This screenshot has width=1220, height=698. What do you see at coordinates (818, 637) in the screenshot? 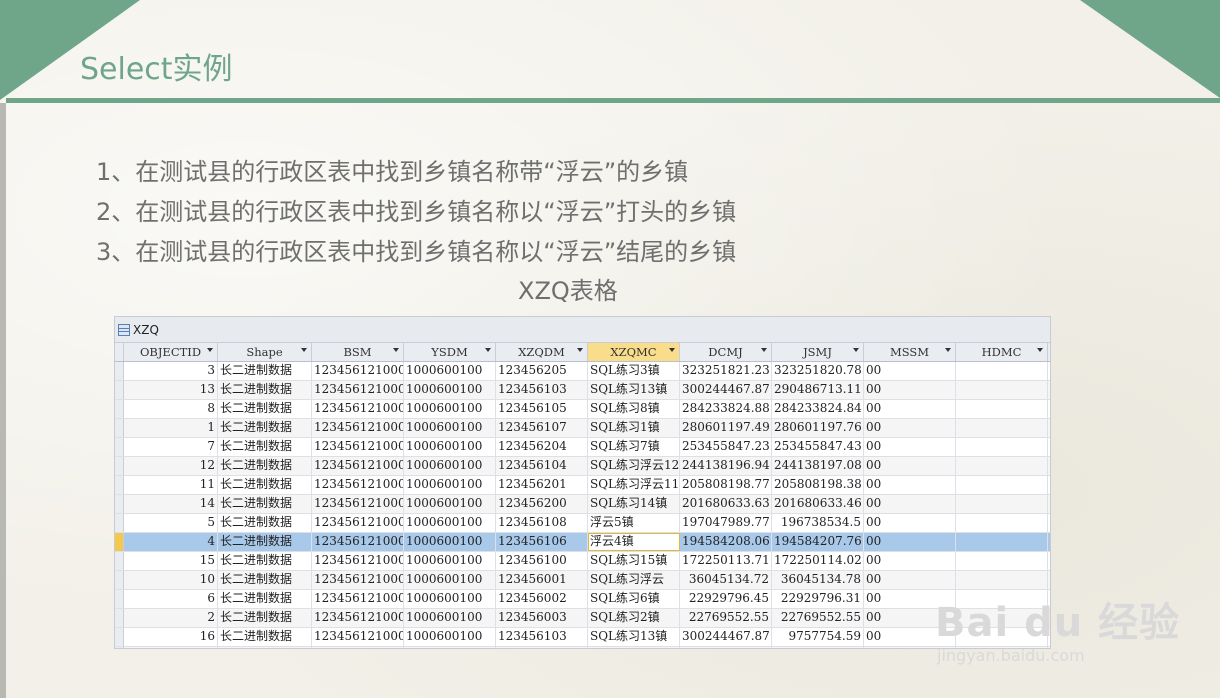
I see `cell-jsmj: 9757754.59` at bounding box center [818, 637].